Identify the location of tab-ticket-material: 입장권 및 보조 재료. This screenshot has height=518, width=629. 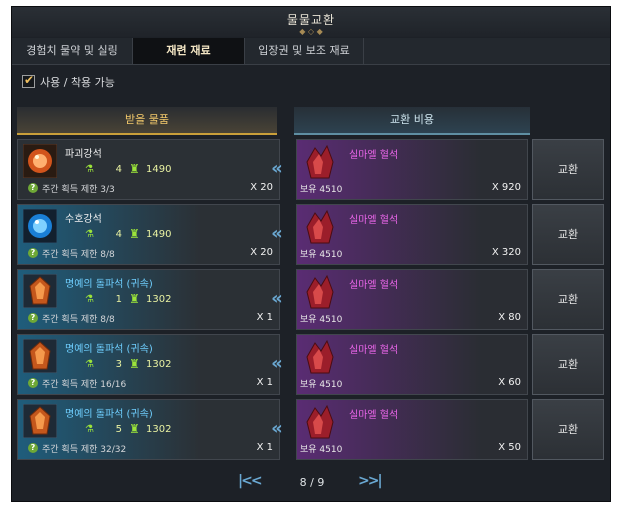
(304, 51).